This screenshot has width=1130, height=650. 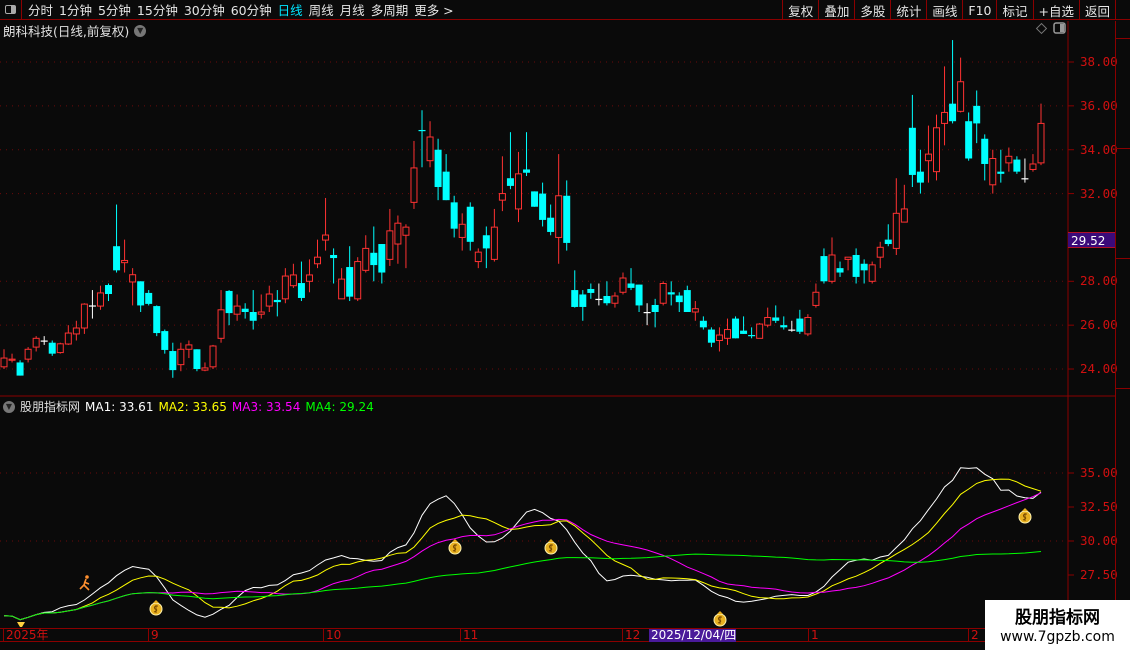 I want to click on ma4-value: 29.24, so click(x=356, y=406).